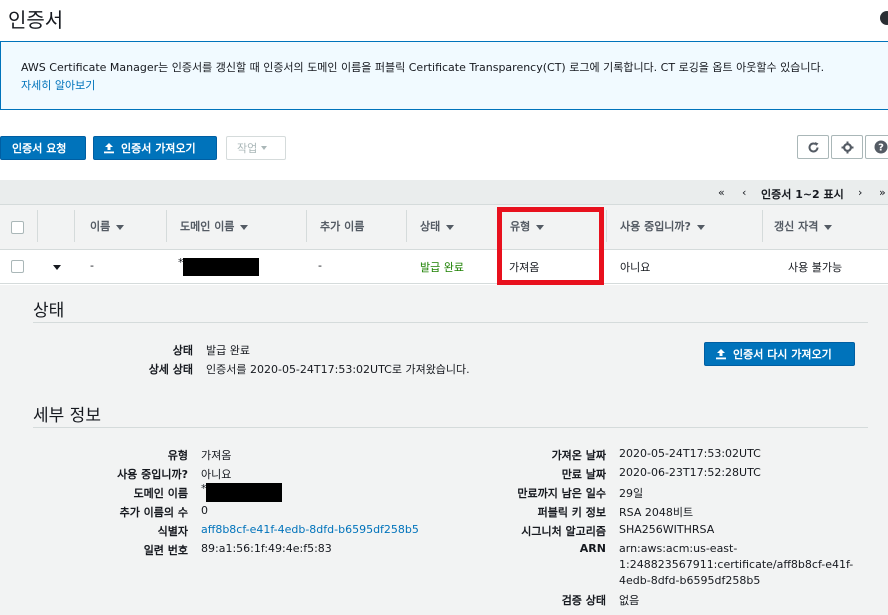 The height and width of the screenshot is (615, 888). Describe the element at coordinates (884, 18) in the screenshot. I see `help-icon` at that location.